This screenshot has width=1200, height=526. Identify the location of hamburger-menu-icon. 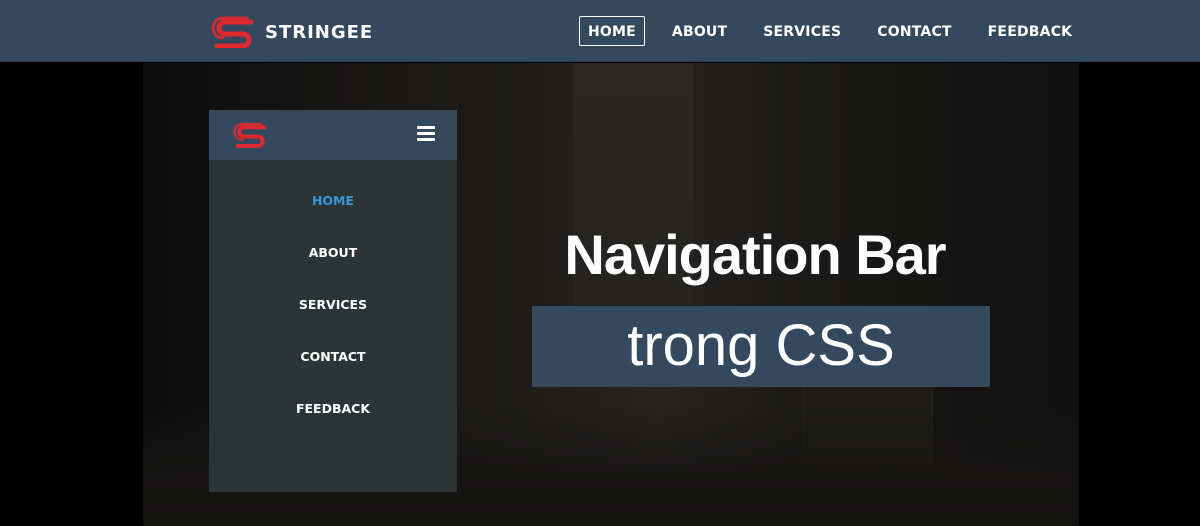
(426, 134).